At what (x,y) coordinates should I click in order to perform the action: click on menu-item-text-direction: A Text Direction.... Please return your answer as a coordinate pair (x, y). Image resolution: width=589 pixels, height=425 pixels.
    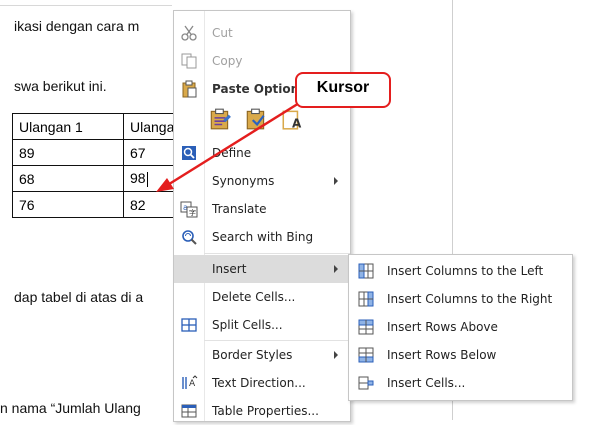
    Looking at the image, I should click on (262, 383).